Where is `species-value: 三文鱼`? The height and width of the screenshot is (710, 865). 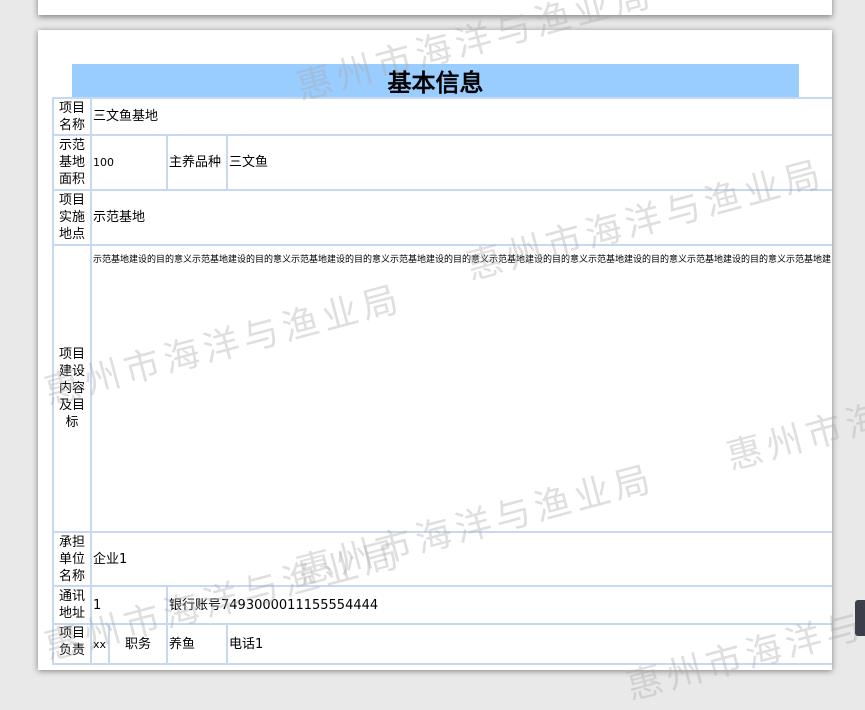 species-value: 三文鱼 is located at coordinates (528, 162).